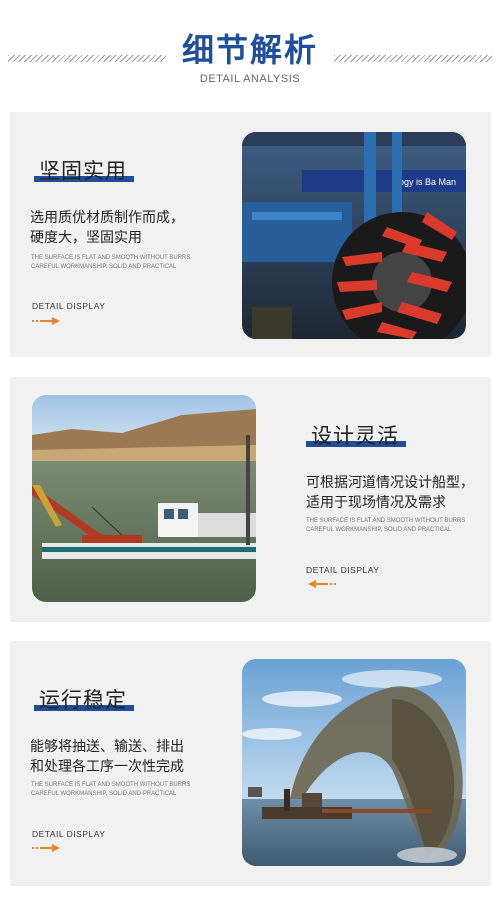 This screenshot has width=500, height=913. Describe the element at coordinates (250, 79) in the screenshot. I see `page-subtitle: DETAIL ANALYSIS` at that location.